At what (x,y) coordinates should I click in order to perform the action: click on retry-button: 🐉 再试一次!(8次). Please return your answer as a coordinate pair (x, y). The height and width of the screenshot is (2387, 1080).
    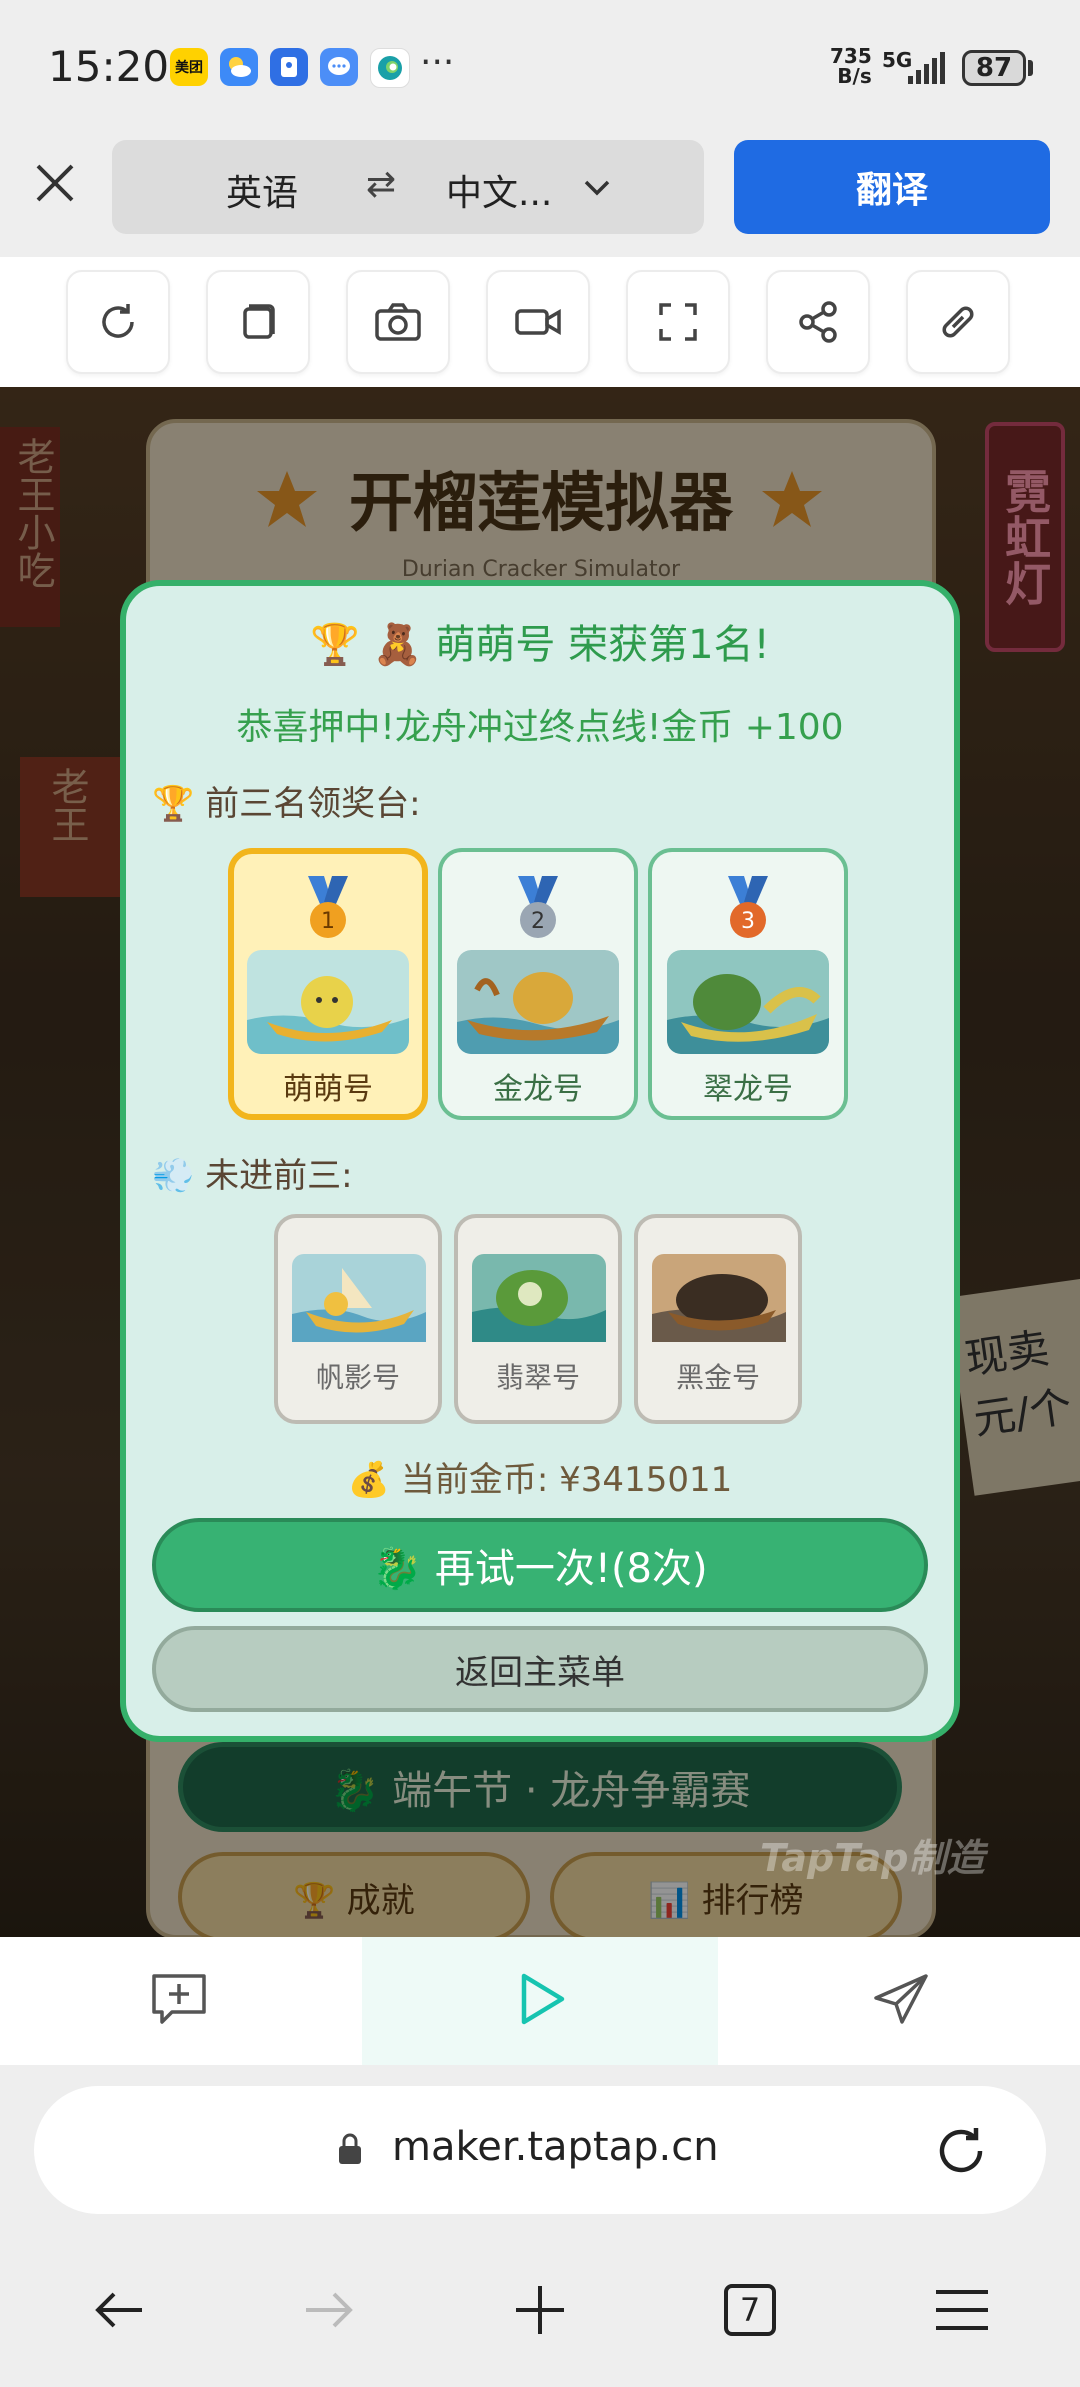
    Looking at the image, I should click on (540, 1565).